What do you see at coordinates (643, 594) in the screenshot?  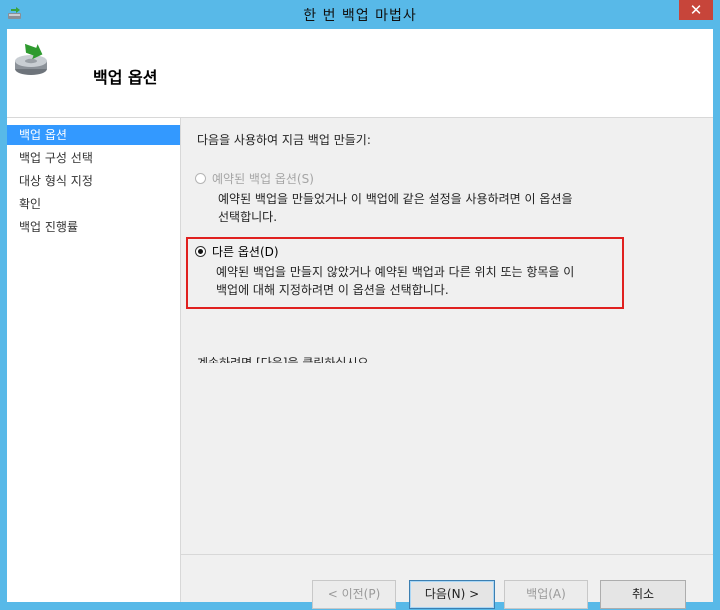 I see `cancel-button: 취소` at bounding box center [643, 594].